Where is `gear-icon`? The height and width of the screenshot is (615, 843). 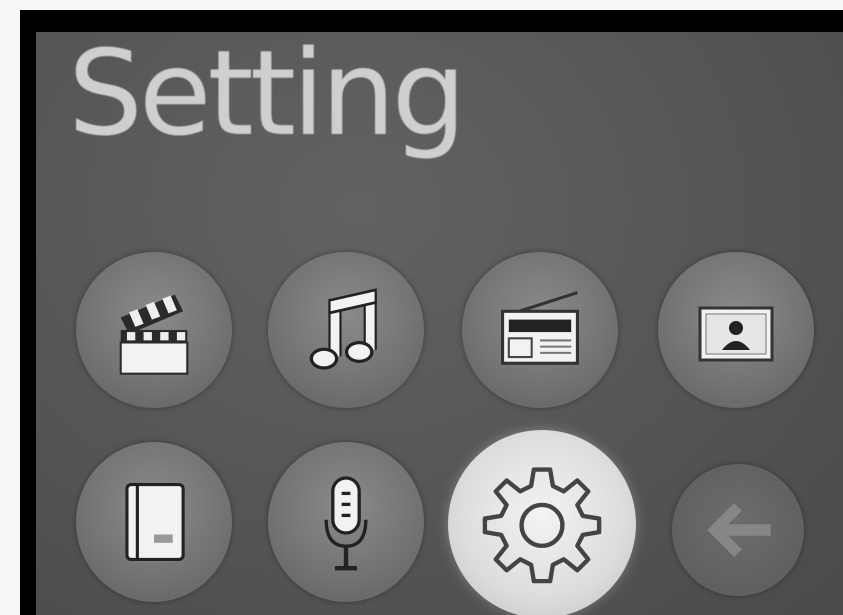 gear-icon is located at coordinates (542, 525).